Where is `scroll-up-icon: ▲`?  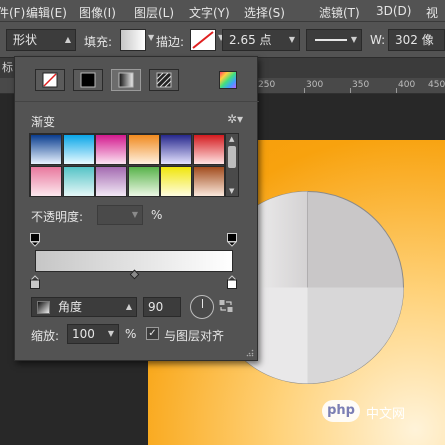 scroll-up-icon: ▲ is located at coordinates (231, 139).